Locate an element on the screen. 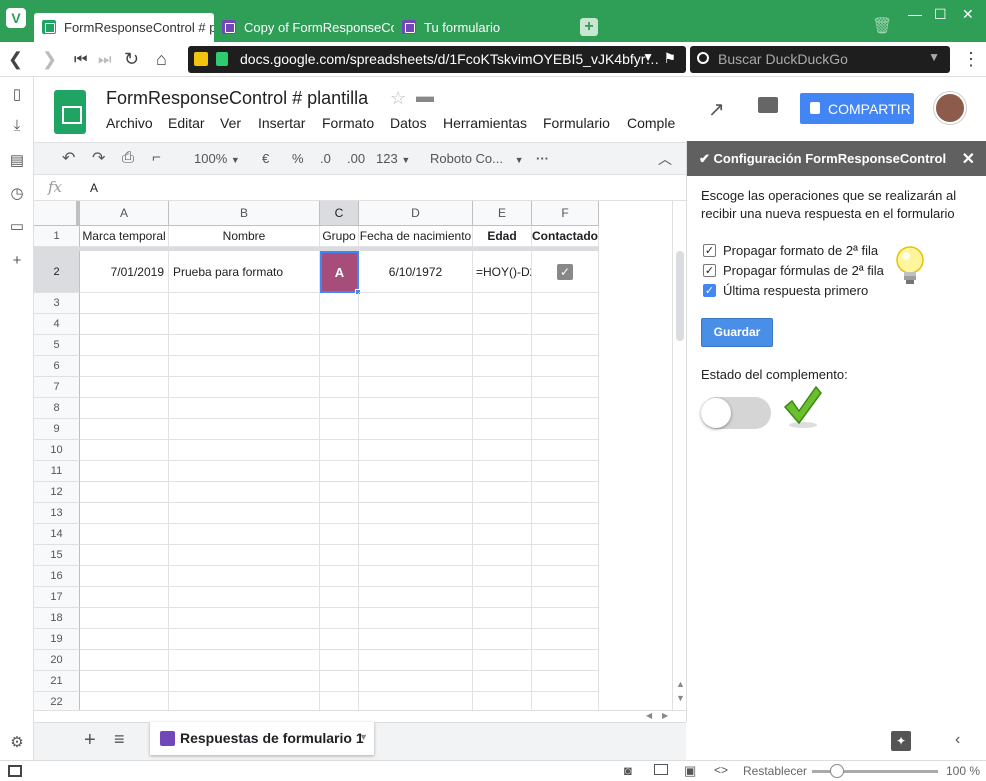 The width and height of the screenshot is (986, 781). row-header-6: 6 is located at coordinates (57, 366).